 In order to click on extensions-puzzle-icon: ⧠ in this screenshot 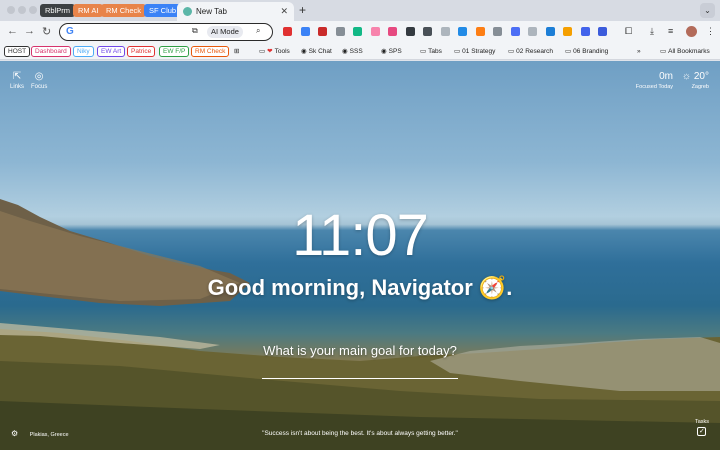, I will do `click(628, 31)`.